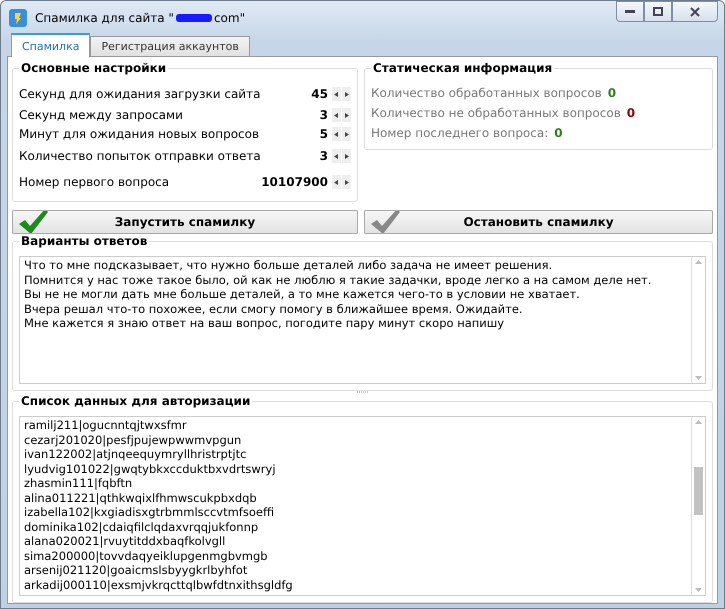  I want to click on setting-value: 10107900, so click(294, 182).